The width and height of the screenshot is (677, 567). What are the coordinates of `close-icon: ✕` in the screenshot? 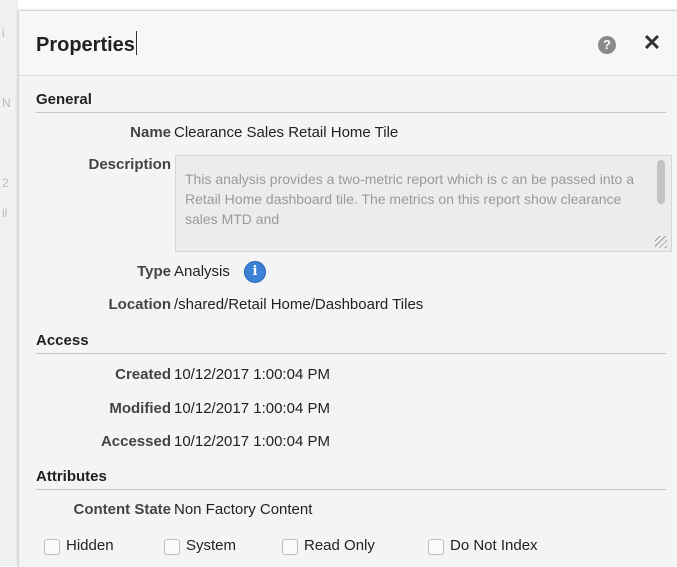 It's located at (652, 43).